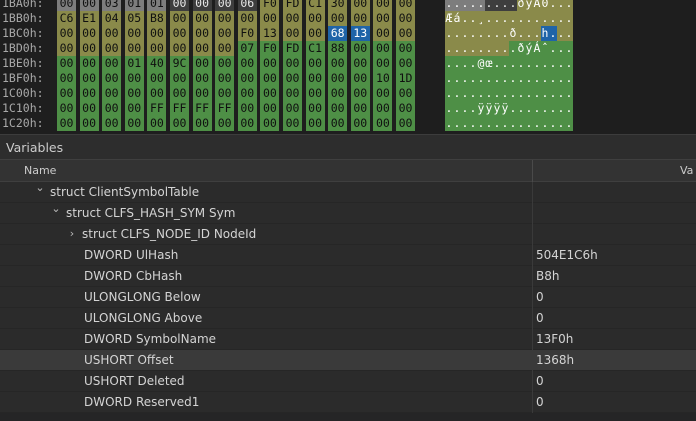 The image size is (696, 421). What do you see at coordinates (315, 5) in the screenshot?
I see `hex-byte: C1` at bounding box center [315, 5].